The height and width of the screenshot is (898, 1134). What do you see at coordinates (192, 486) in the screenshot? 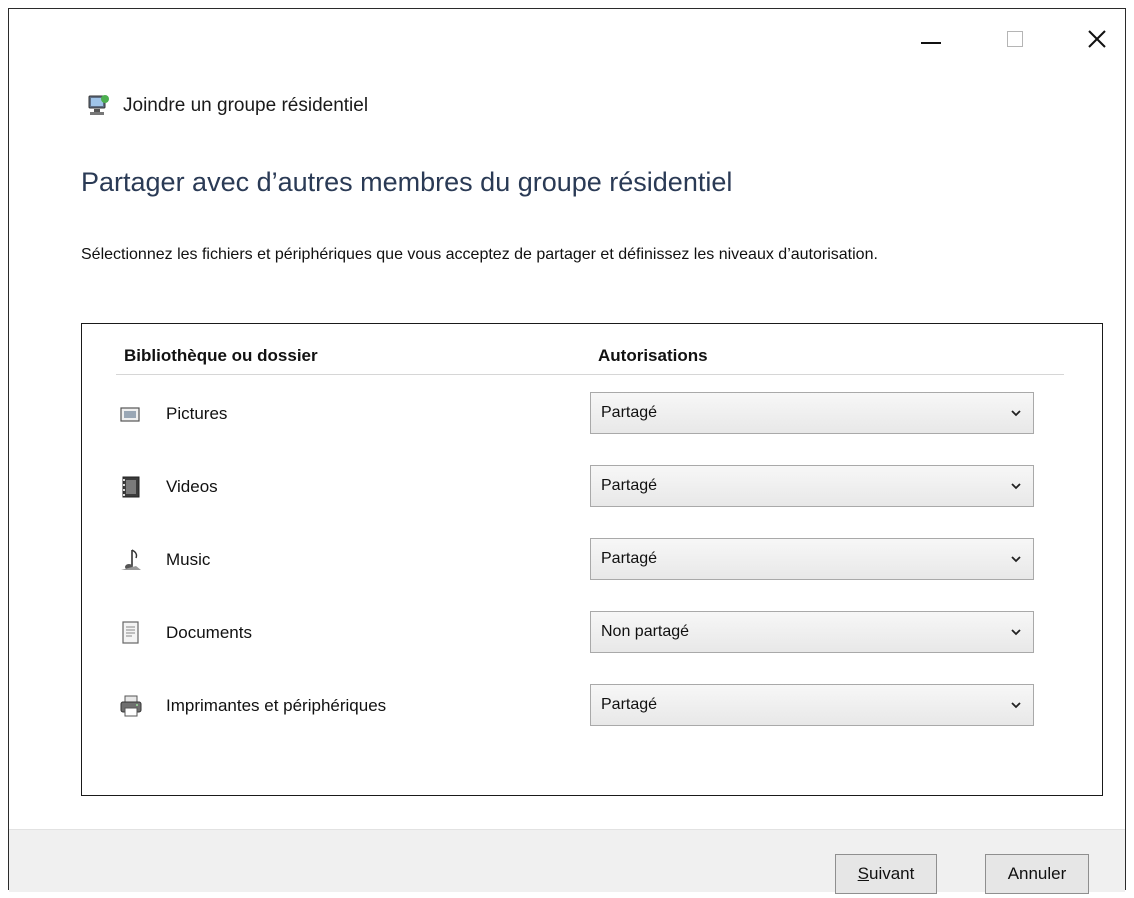
I see `row-label: Videos` at bounding box center [192, 486].